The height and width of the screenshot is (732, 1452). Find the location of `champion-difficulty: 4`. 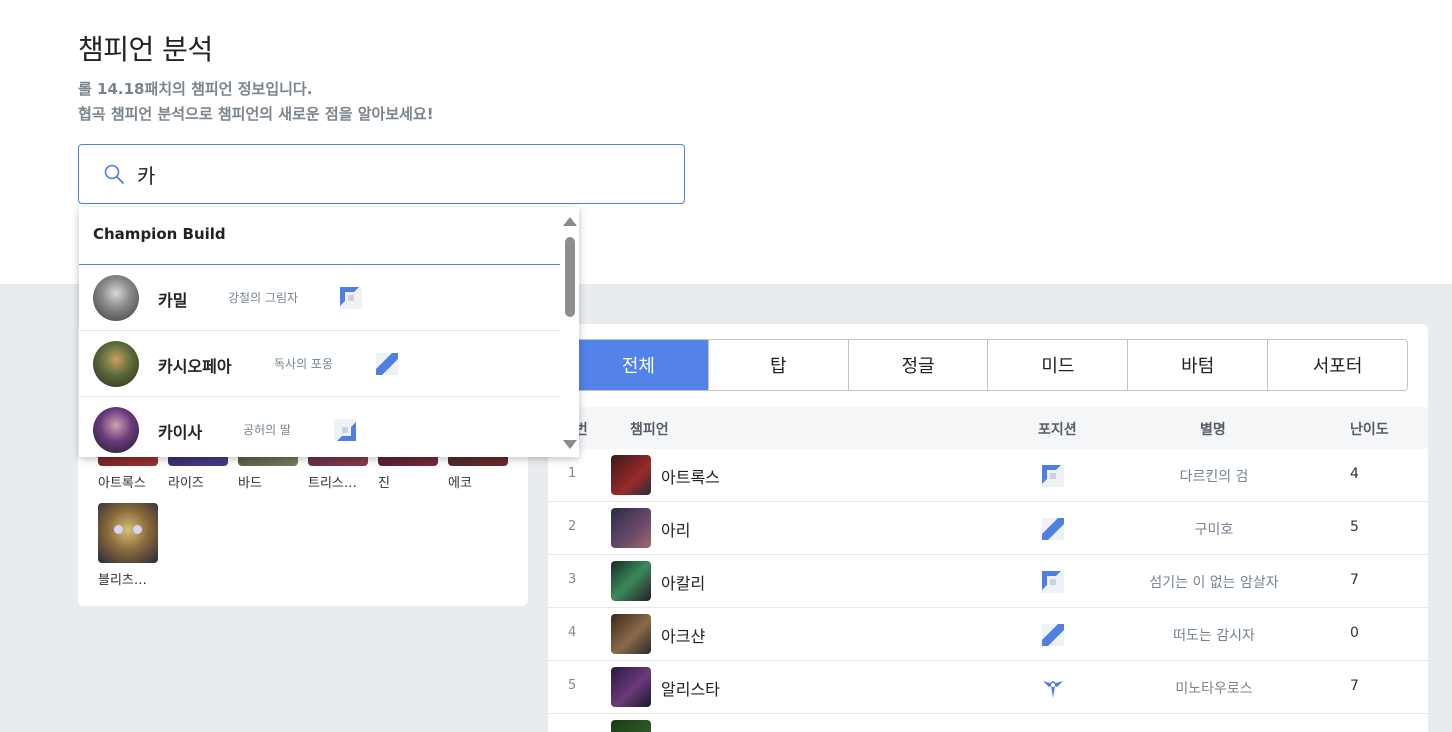

champion-difficulty: 4 is located at coordinates (1354, 474).